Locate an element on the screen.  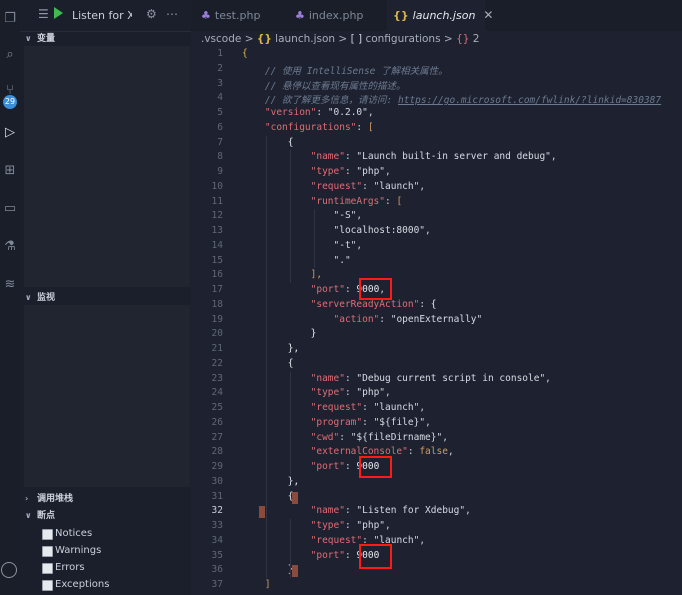
code-line: "externalConsole": false, is located at coordinates (382, 452).